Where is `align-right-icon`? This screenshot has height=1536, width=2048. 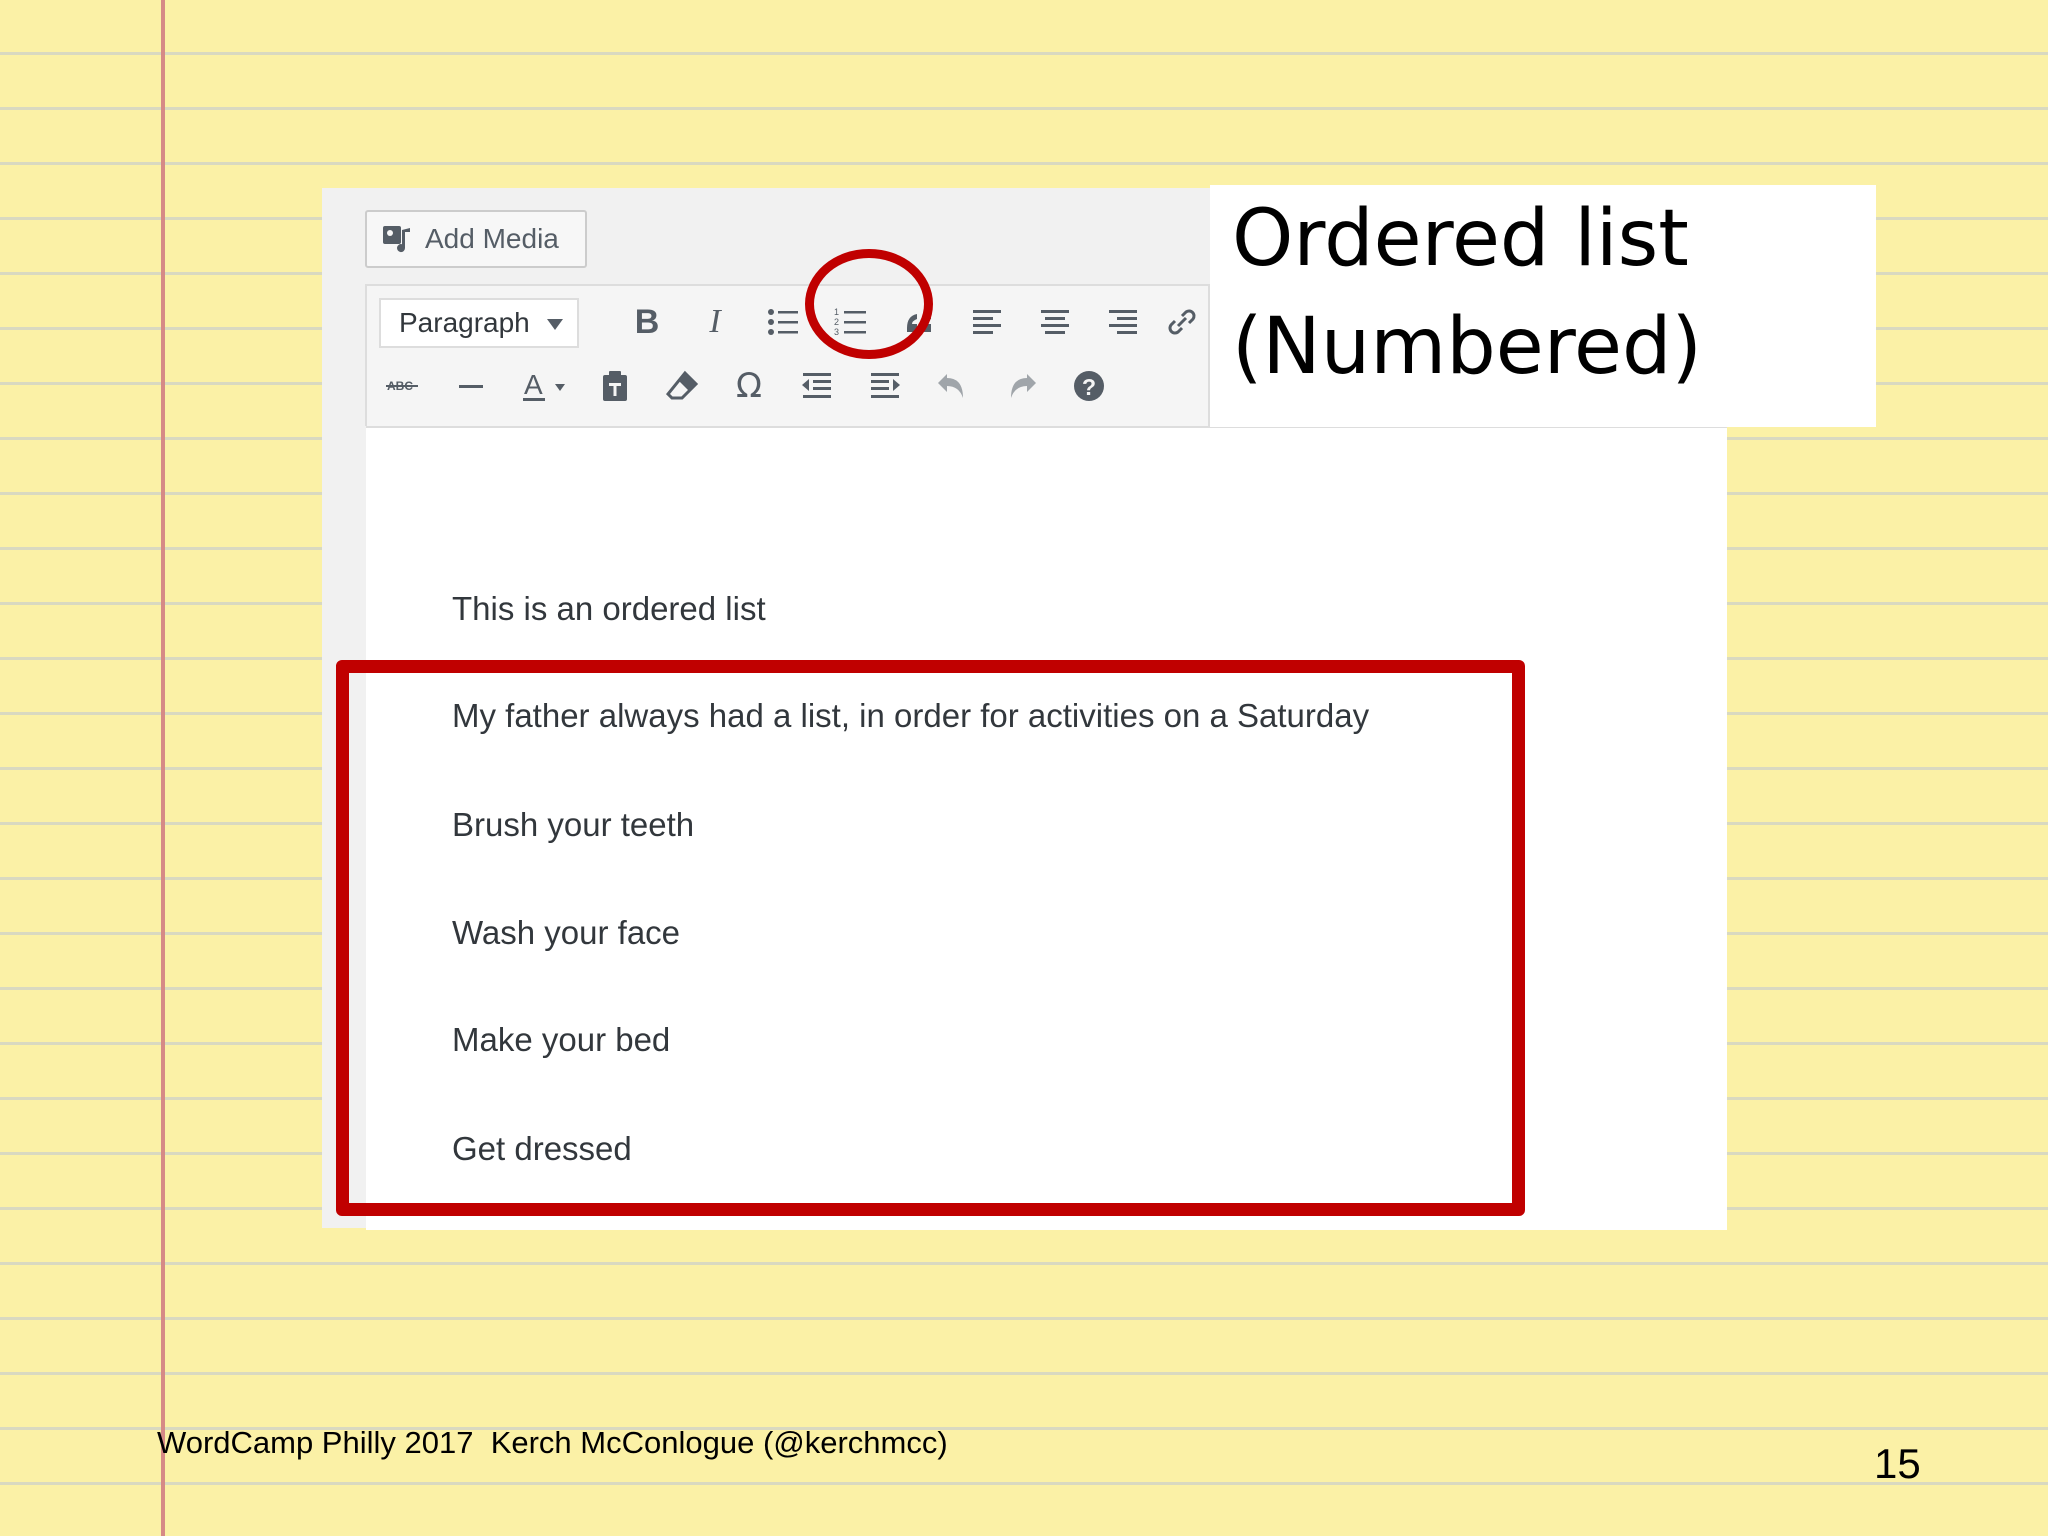 align-right-icon is located at coordinates (1123, 322).